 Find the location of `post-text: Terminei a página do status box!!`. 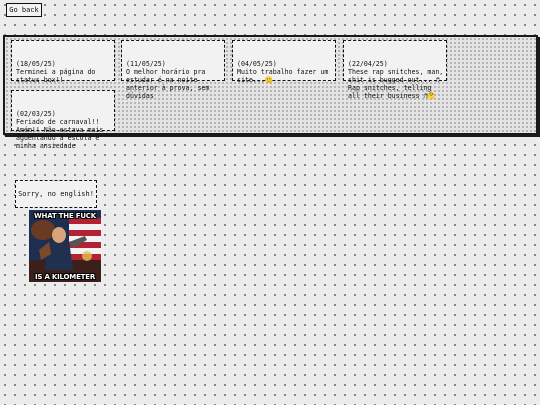

post-text: Terminei a página do status box!! is located at coordinates (58, 76).